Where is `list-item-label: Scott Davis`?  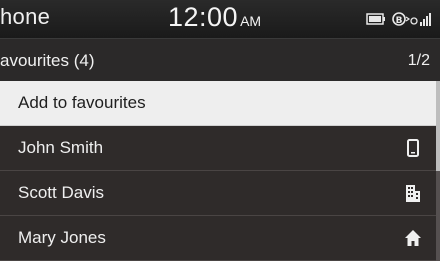
list-item-label: Scott Davis is located at coordinates (61, 192).